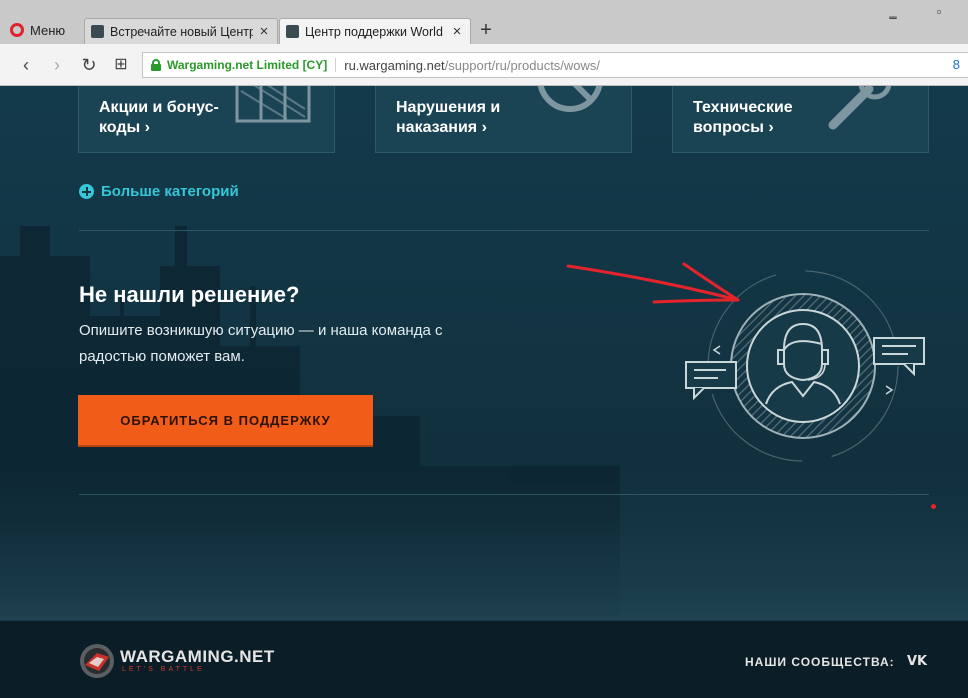 This screenshot has height=698, width=968. Describe the element at coordinates (156, 65) in the screenshot. I see `secure-lock-icon` at that location.